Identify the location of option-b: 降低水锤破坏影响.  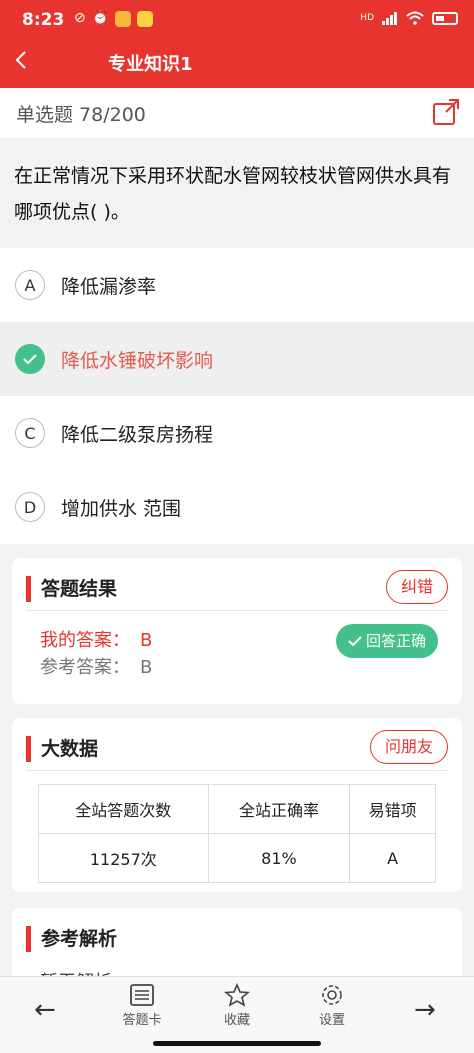
(237, 359).